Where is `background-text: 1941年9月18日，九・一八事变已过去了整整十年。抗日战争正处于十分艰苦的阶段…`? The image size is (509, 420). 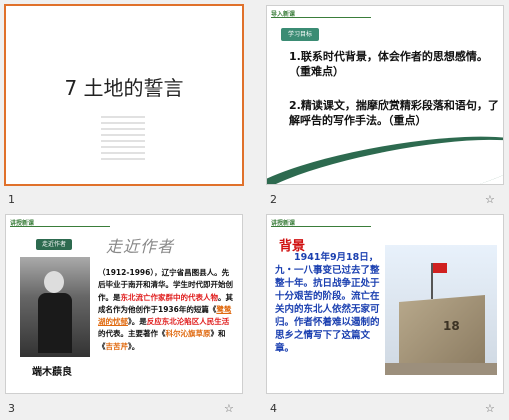 background-text: 1941年9月18日，九・一八事变已过去了整整十年。抗日战争正处于十分艰苦的阶段… is located at coordinates (327, 303).